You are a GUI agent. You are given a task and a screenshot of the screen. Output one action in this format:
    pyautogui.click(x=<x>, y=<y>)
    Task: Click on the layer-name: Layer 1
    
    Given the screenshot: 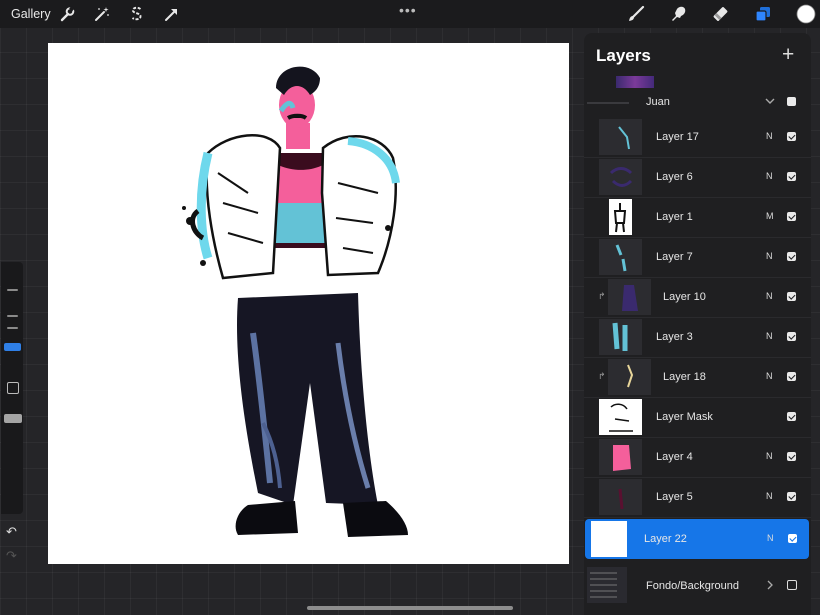 What is the action you would take?
    pyautogui.click(x=674, y=217)
    